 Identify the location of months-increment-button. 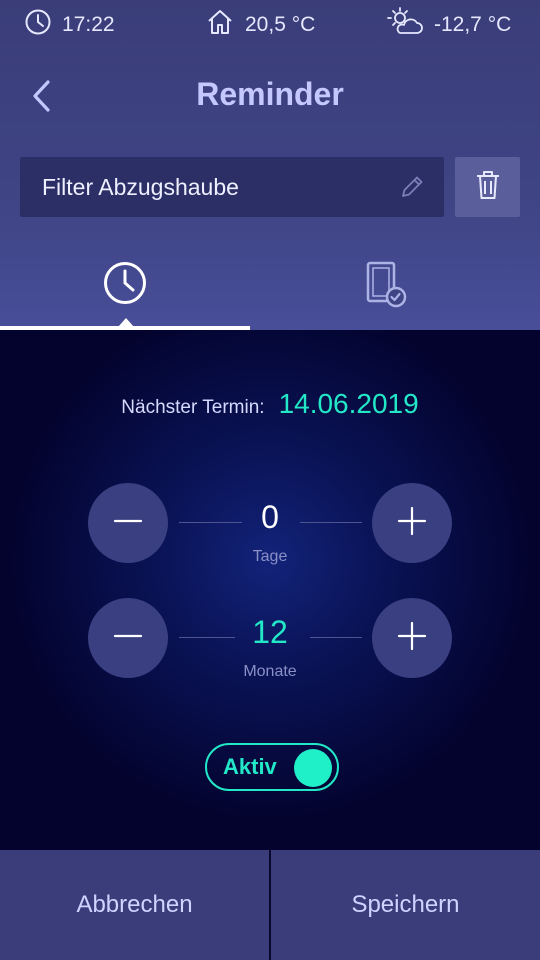
(412, 638).